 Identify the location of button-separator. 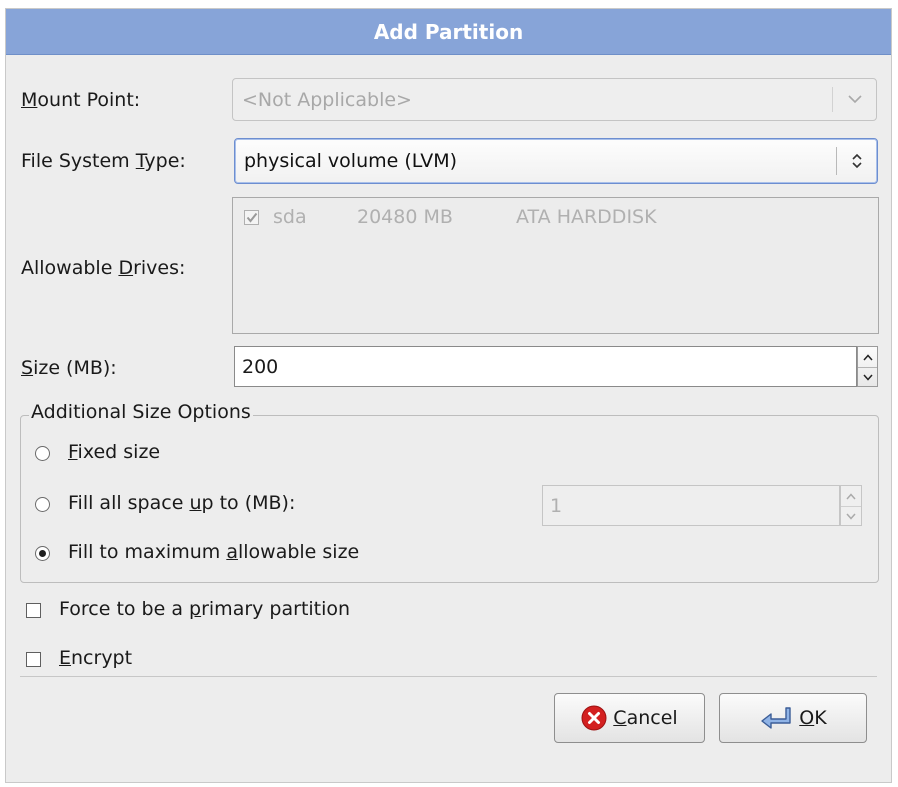
(448, 676).